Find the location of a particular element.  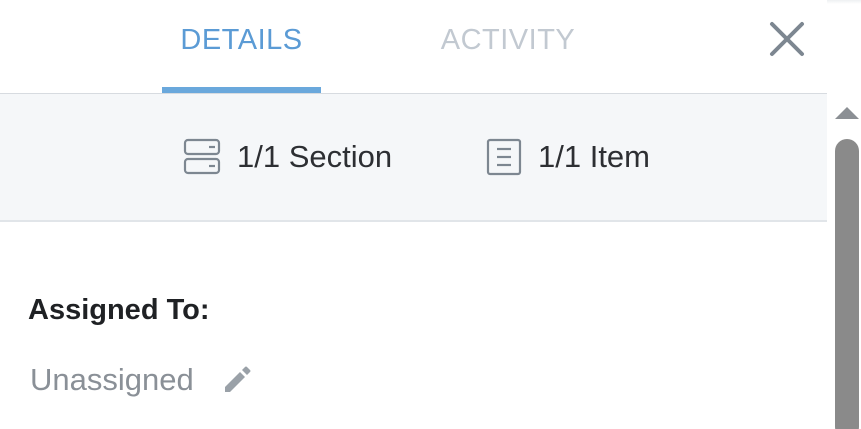

edit-assignee-button is located at coordinates (237, 380).